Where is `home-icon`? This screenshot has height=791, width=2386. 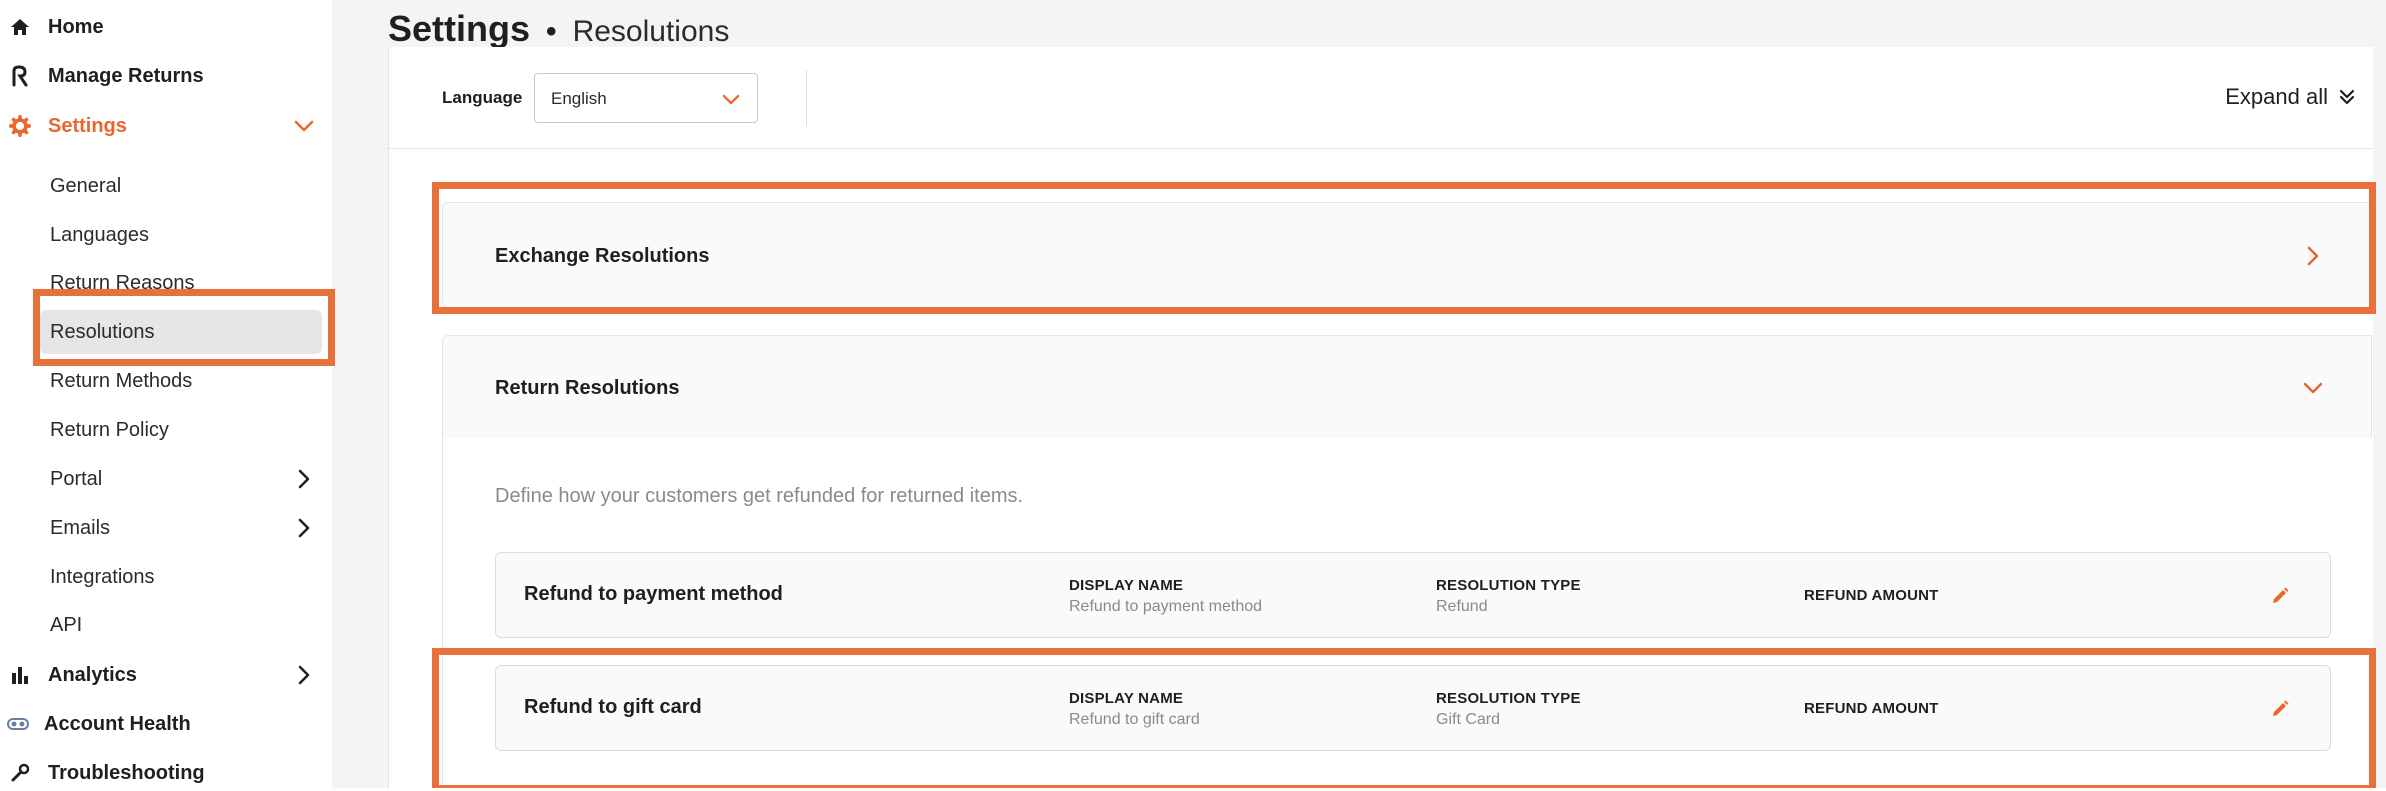
home-icon is located at coordinates (20, 27).